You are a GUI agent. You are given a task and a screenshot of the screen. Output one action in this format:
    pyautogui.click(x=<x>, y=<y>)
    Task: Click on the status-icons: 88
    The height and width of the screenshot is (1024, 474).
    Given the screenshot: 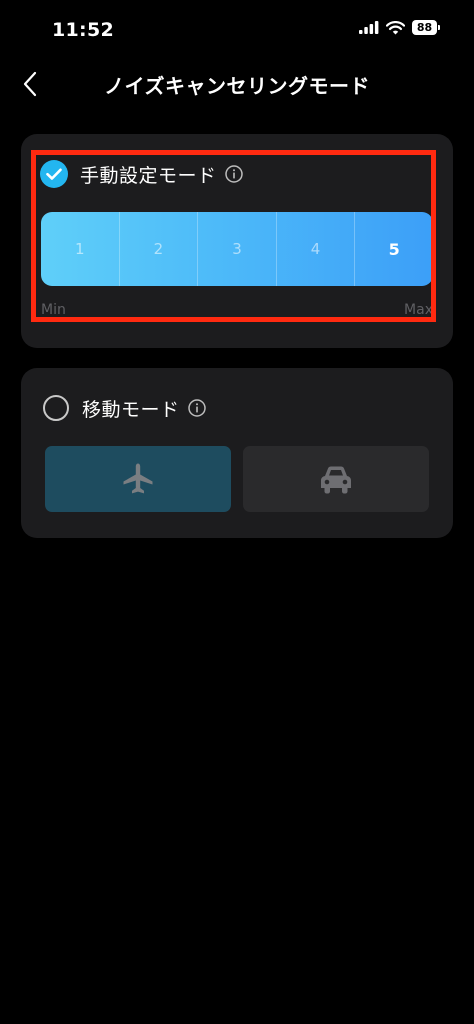 What is the action you would take?
    pyautogui.click(x=399, y=27)
    